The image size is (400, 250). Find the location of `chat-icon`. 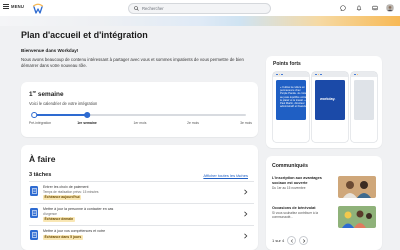

chat-icon is located at coordinates (343, 8).